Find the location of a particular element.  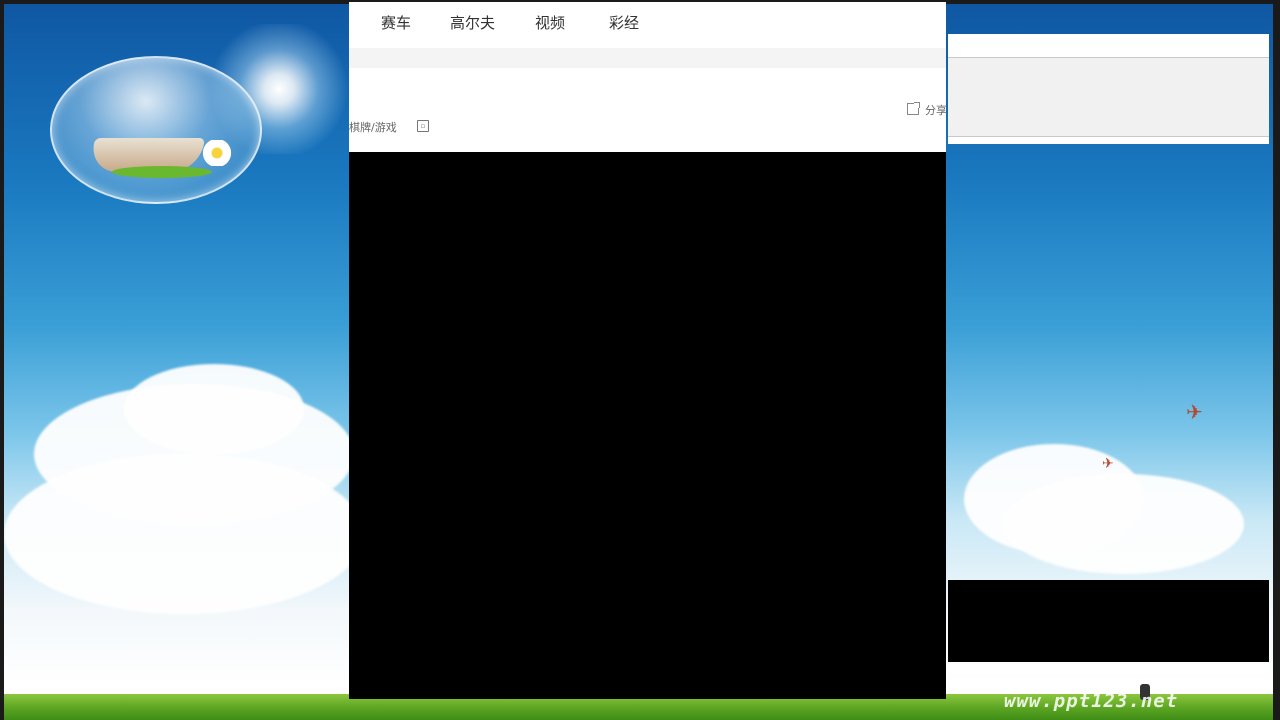

flower-icon is located at coordinates (217, 153).